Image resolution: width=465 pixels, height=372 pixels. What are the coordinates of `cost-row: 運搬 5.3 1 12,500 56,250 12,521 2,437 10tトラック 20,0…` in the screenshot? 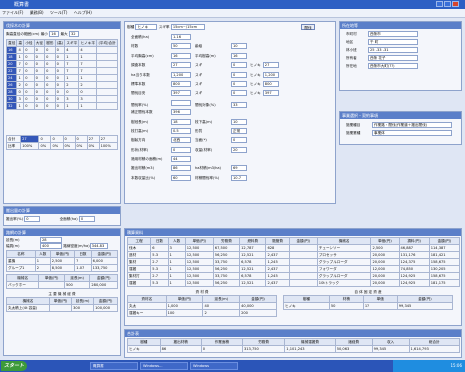 It's located at (293, 283).